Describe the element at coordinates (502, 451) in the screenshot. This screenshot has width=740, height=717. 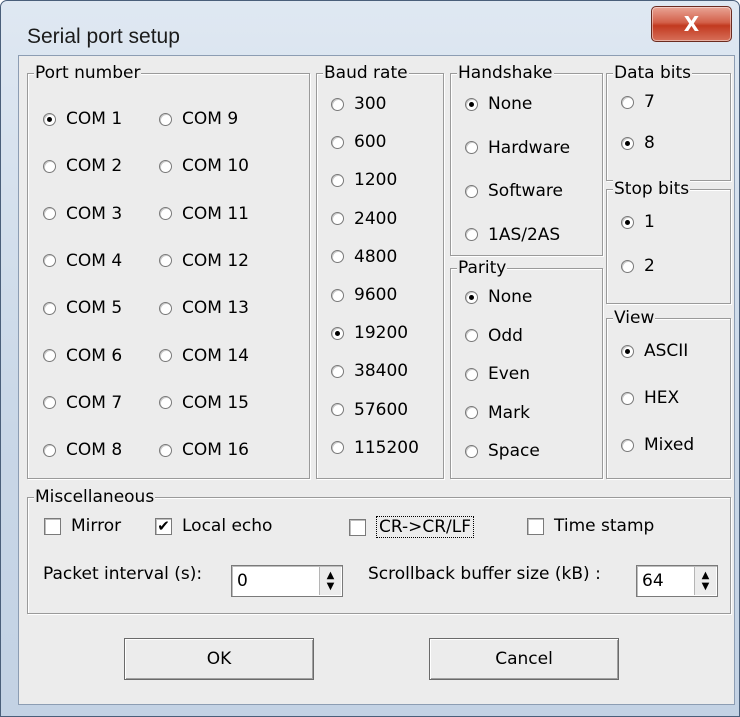
I see `parity-option-space: Space` at that location.